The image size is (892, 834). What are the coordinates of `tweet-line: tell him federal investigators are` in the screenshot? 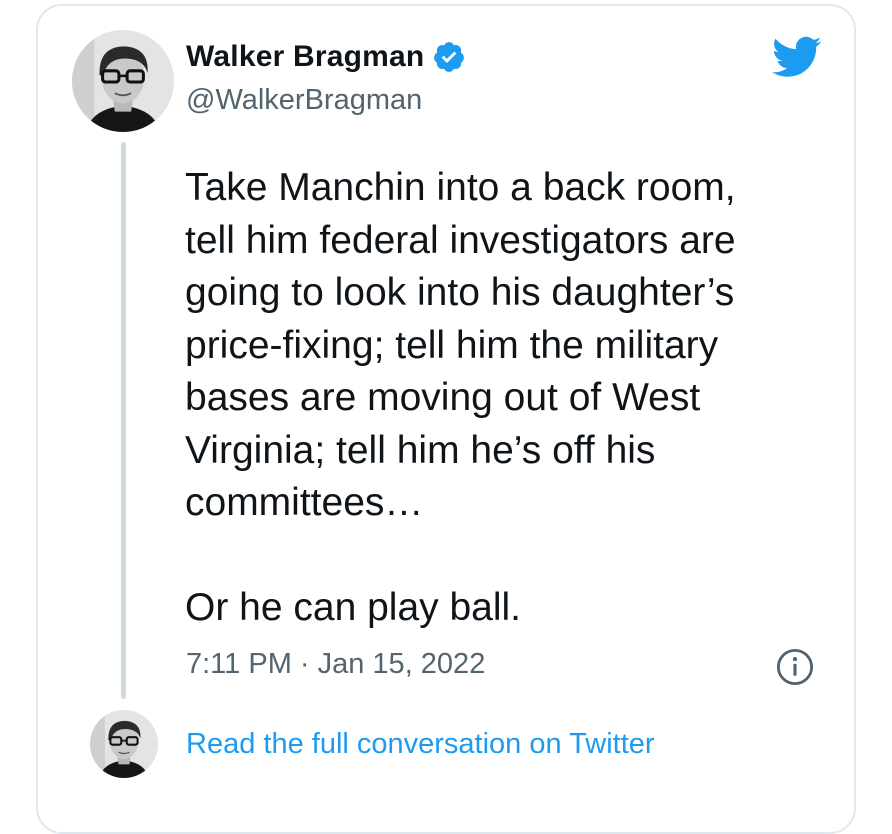 It's located at (460, 240).